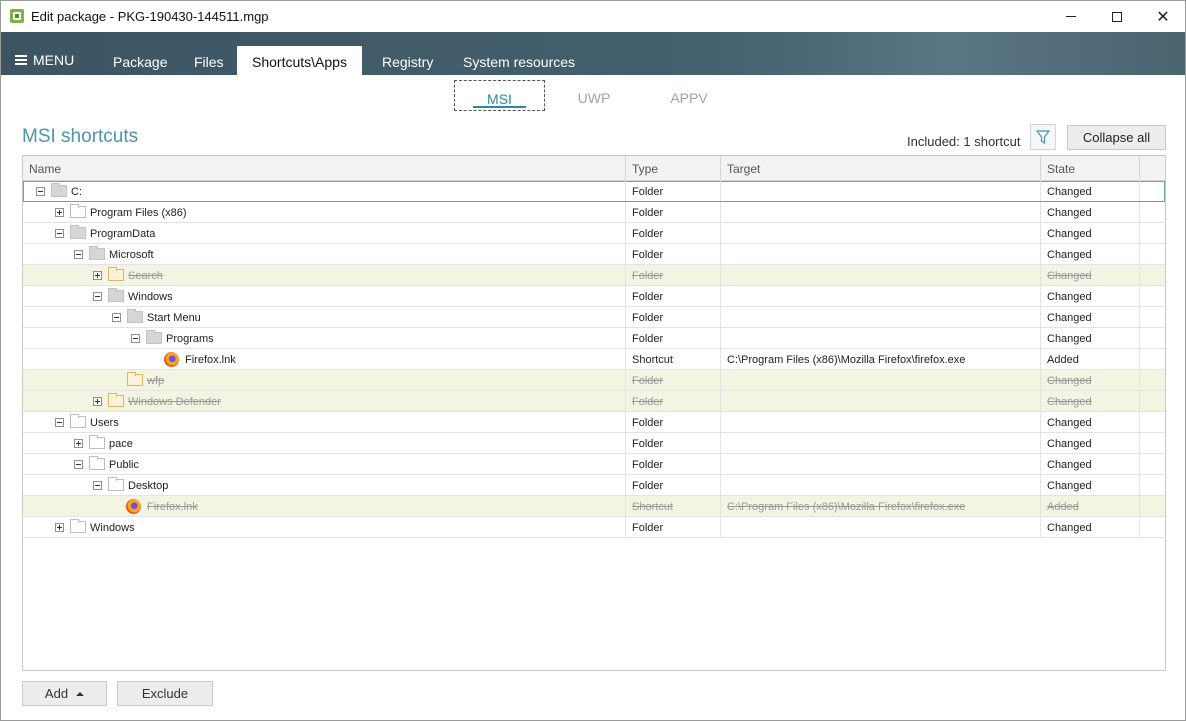 The width and height of the screenshot is (1186, 721). What do you see at coordinates (594, 338) in the screenshot?
I see `table-row: Programs Folder Changed` at bounding box center [594, 338].